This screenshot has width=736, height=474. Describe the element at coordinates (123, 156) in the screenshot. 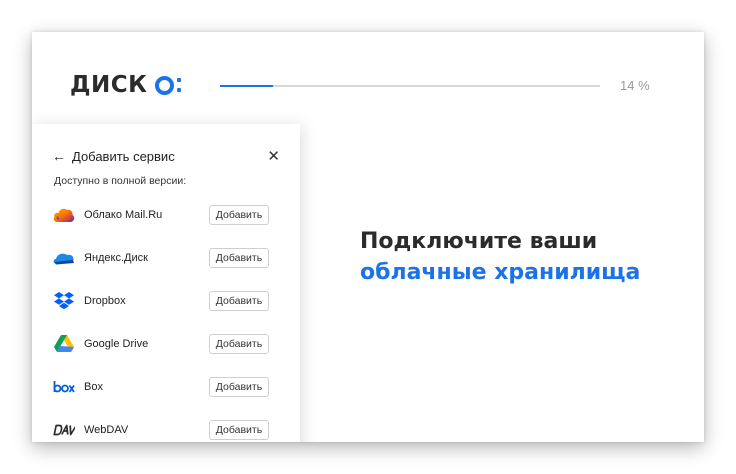

I see `panel-title: Добавить сервис` at that location.